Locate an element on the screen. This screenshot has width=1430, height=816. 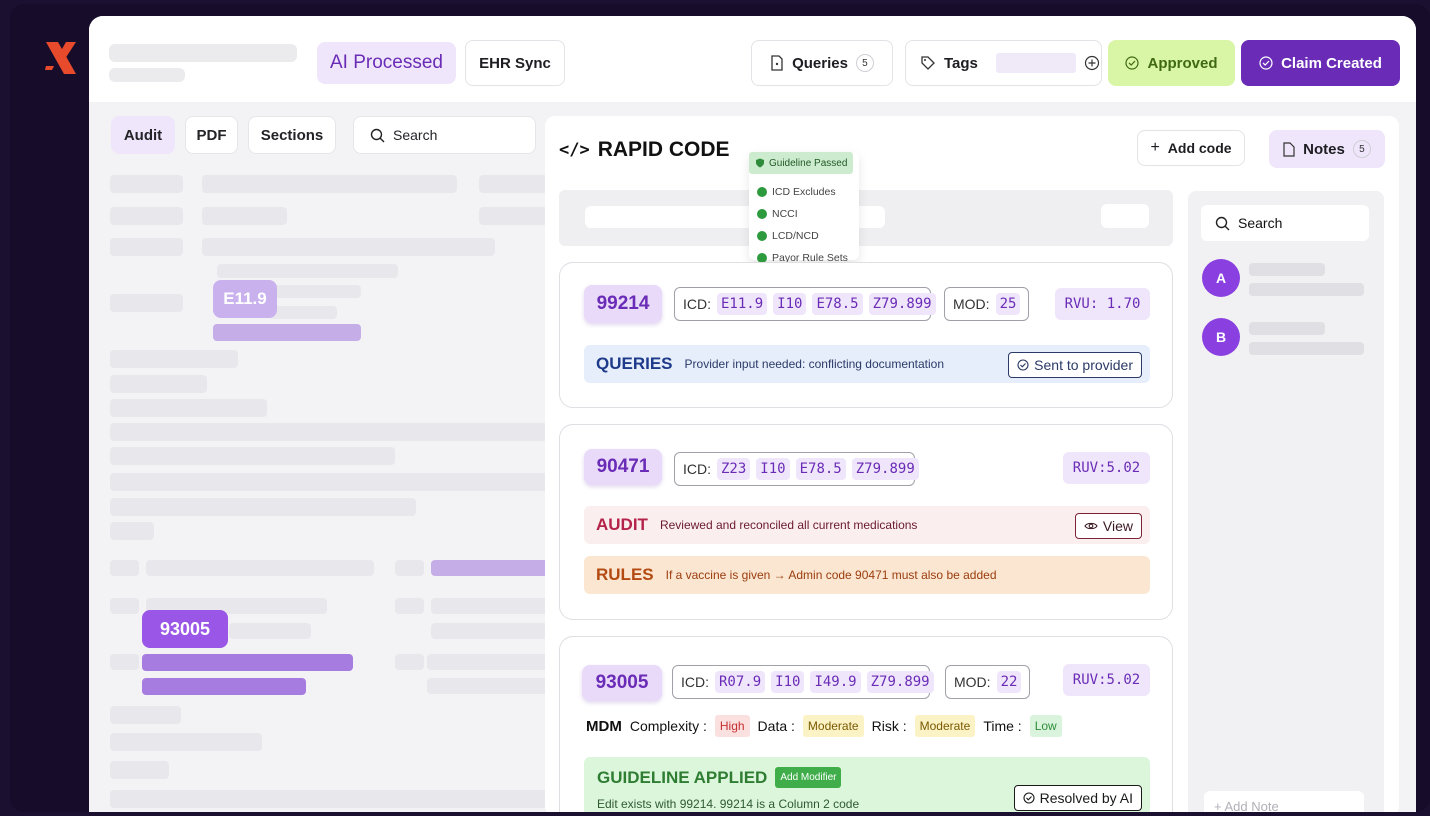
document-search: Search is located at coordinates (444, 135).